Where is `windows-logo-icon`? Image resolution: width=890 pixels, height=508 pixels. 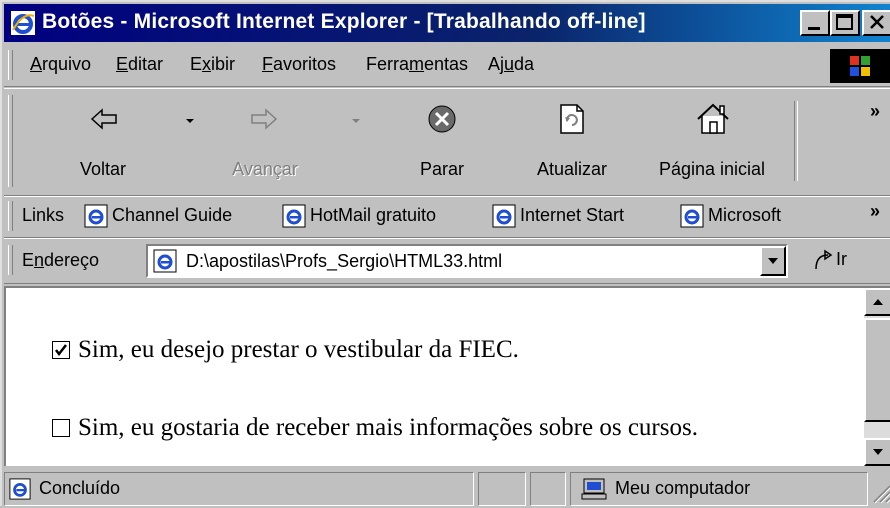 windows-logo-icon is located at coordinates (860, 66).